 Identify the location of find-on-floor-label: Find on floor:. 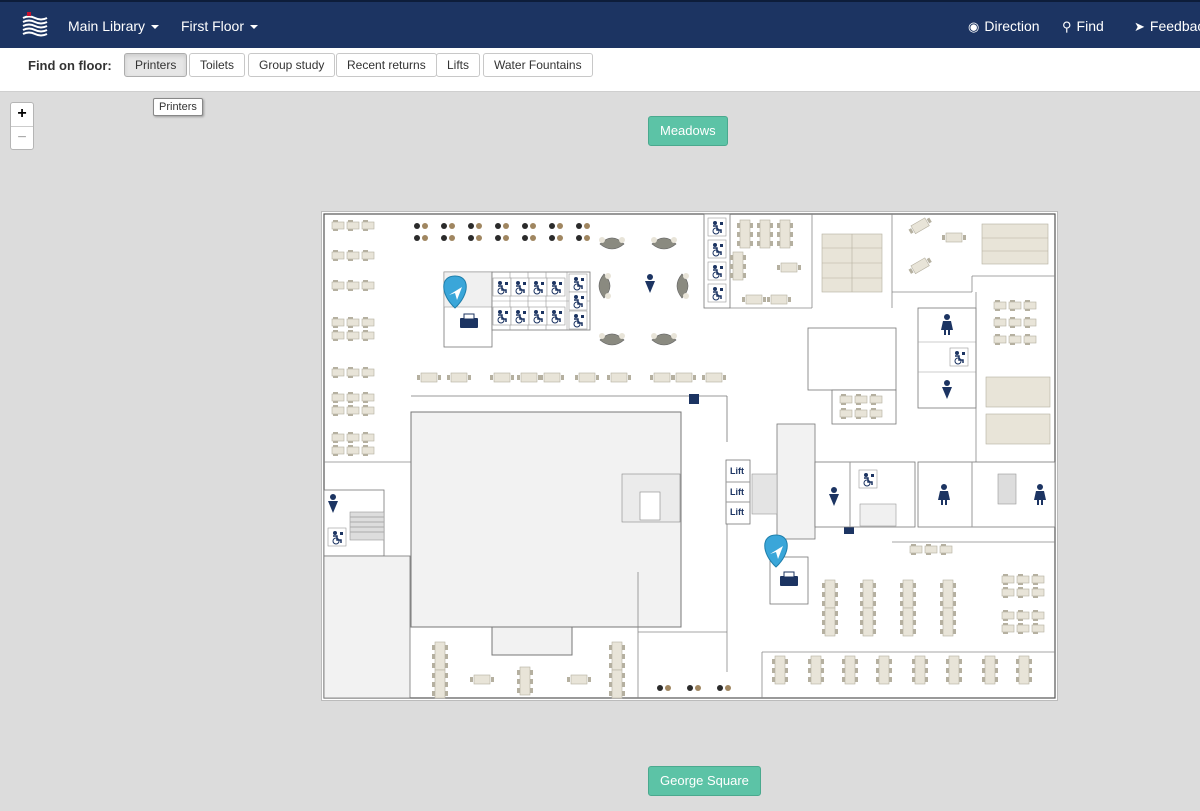
(70, 65).